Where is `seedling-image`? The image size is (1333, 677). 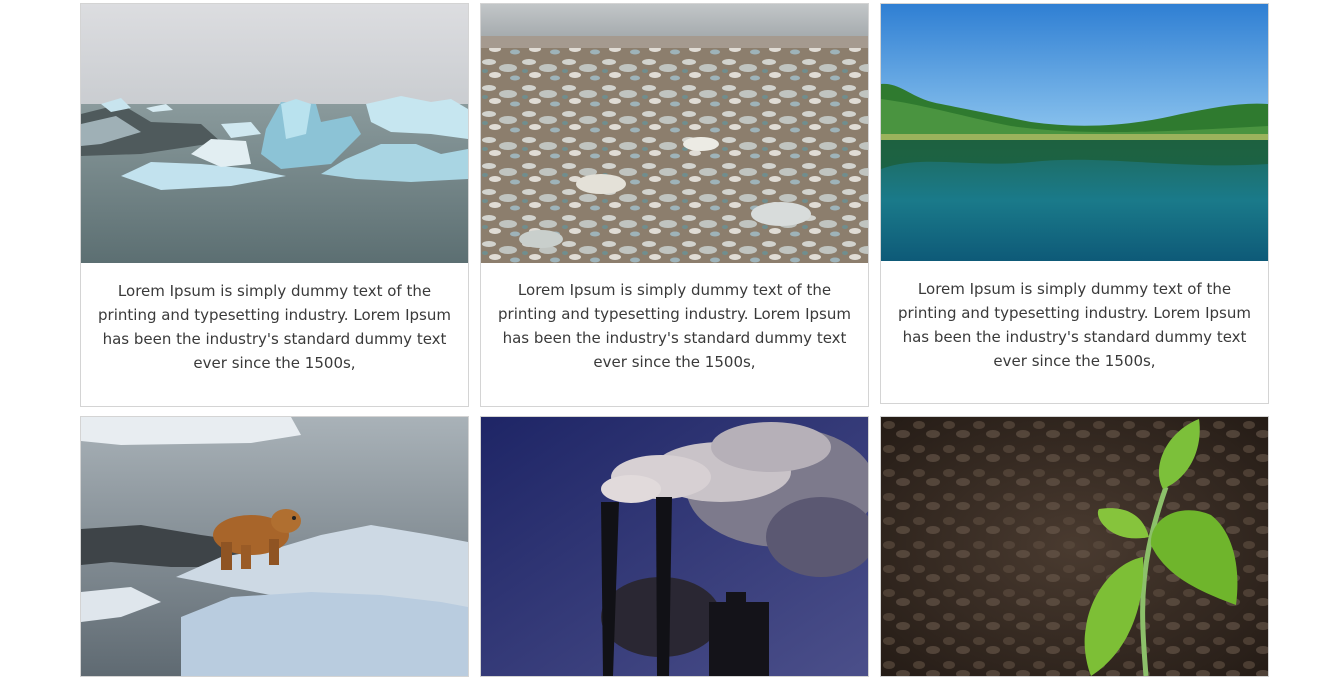 seedling-image is located at coordinates (1074, 546).